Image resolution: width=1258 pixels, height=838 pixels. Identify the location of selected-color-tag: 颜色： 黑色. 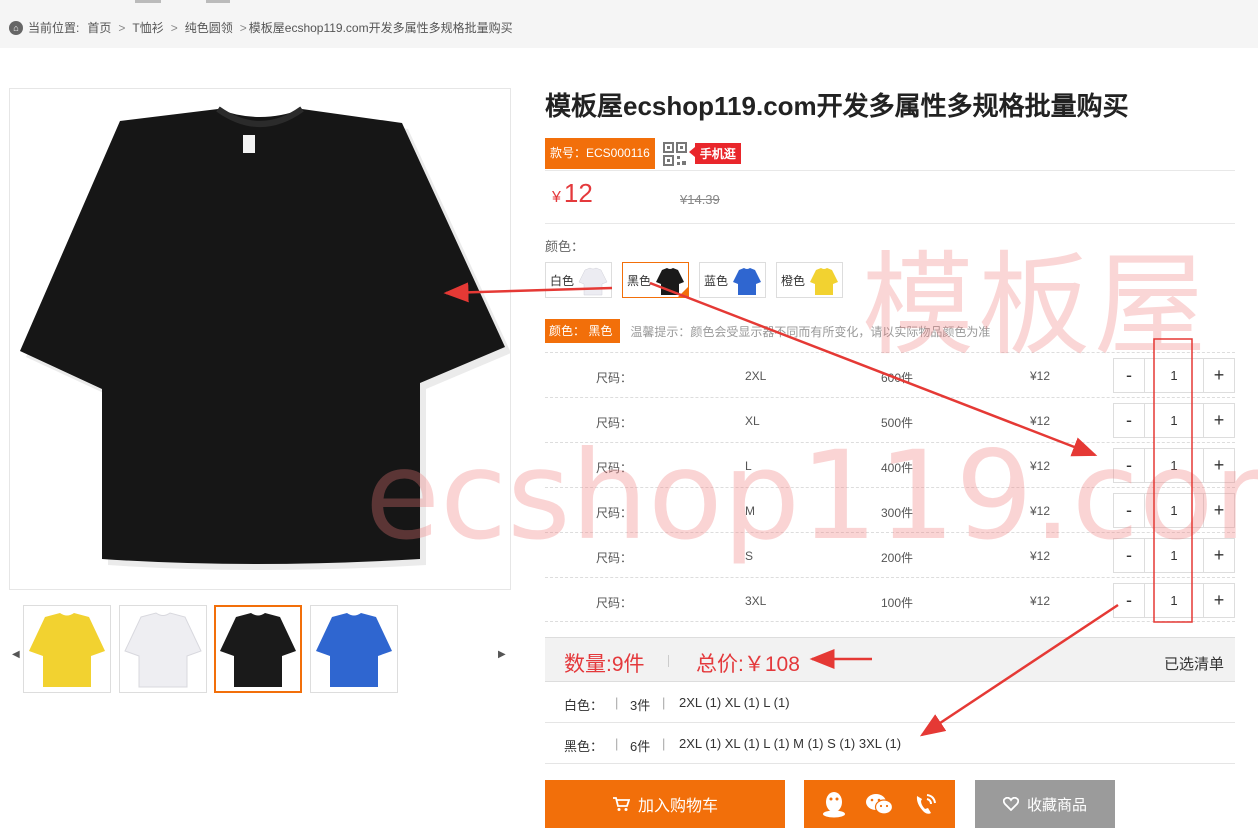
(583, 331).